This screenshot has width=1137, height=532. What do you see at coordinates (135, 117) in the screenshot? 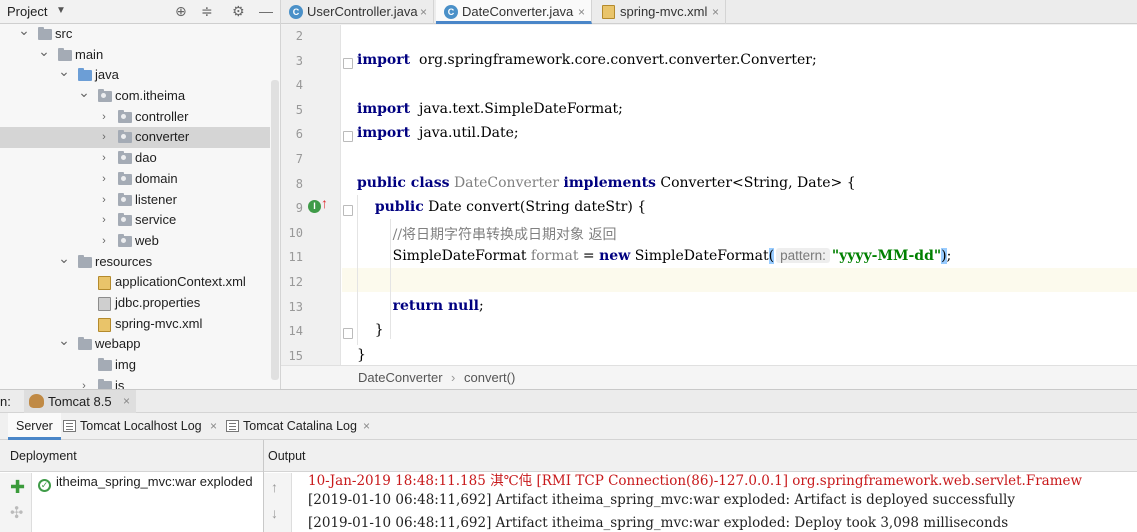
I see `tree-item: › controller` at bounding box center [135, 117].